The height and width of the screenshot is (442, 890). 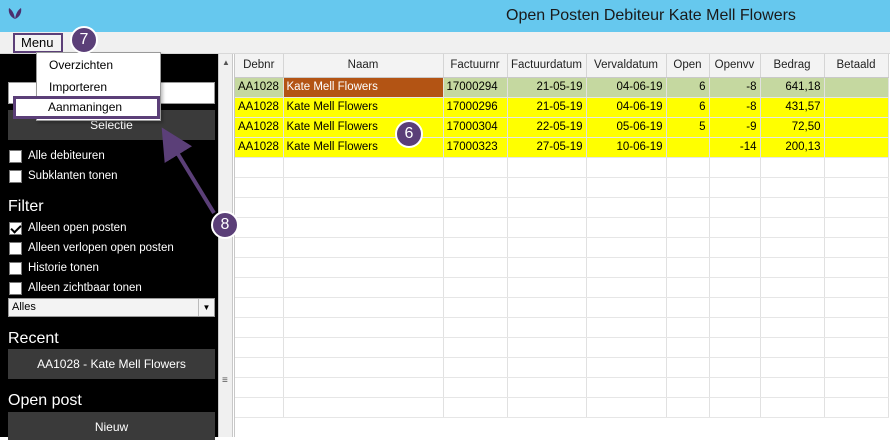 I want to click on annotation-badge-6: 6, so click(x=409, y=134).